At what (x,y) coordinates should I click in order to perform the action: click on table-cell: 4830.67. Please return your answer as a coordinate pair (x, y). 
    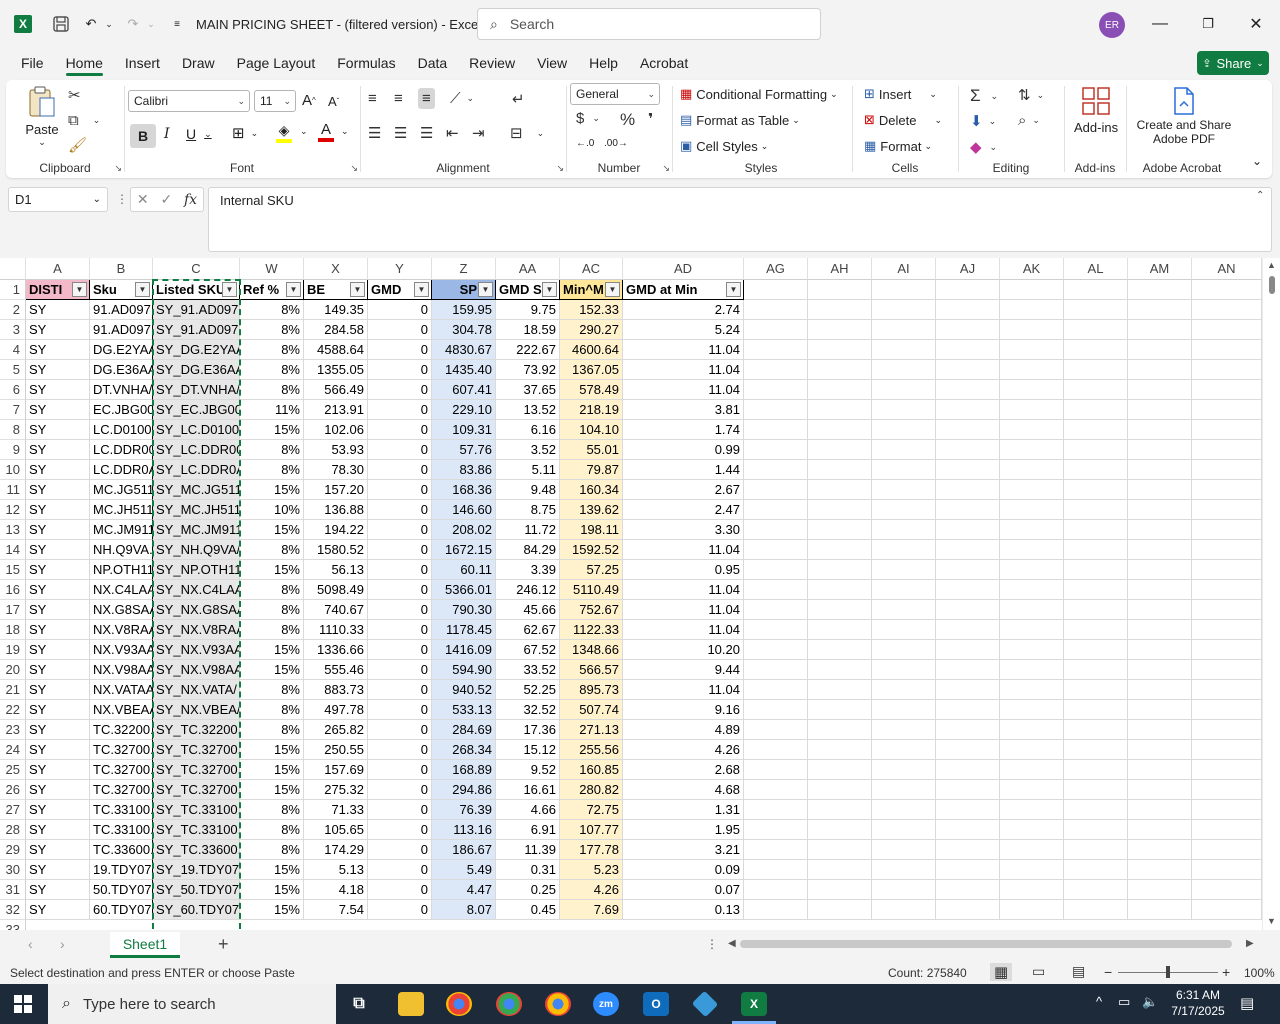
    Looking at the image, I should click on (464, 350).